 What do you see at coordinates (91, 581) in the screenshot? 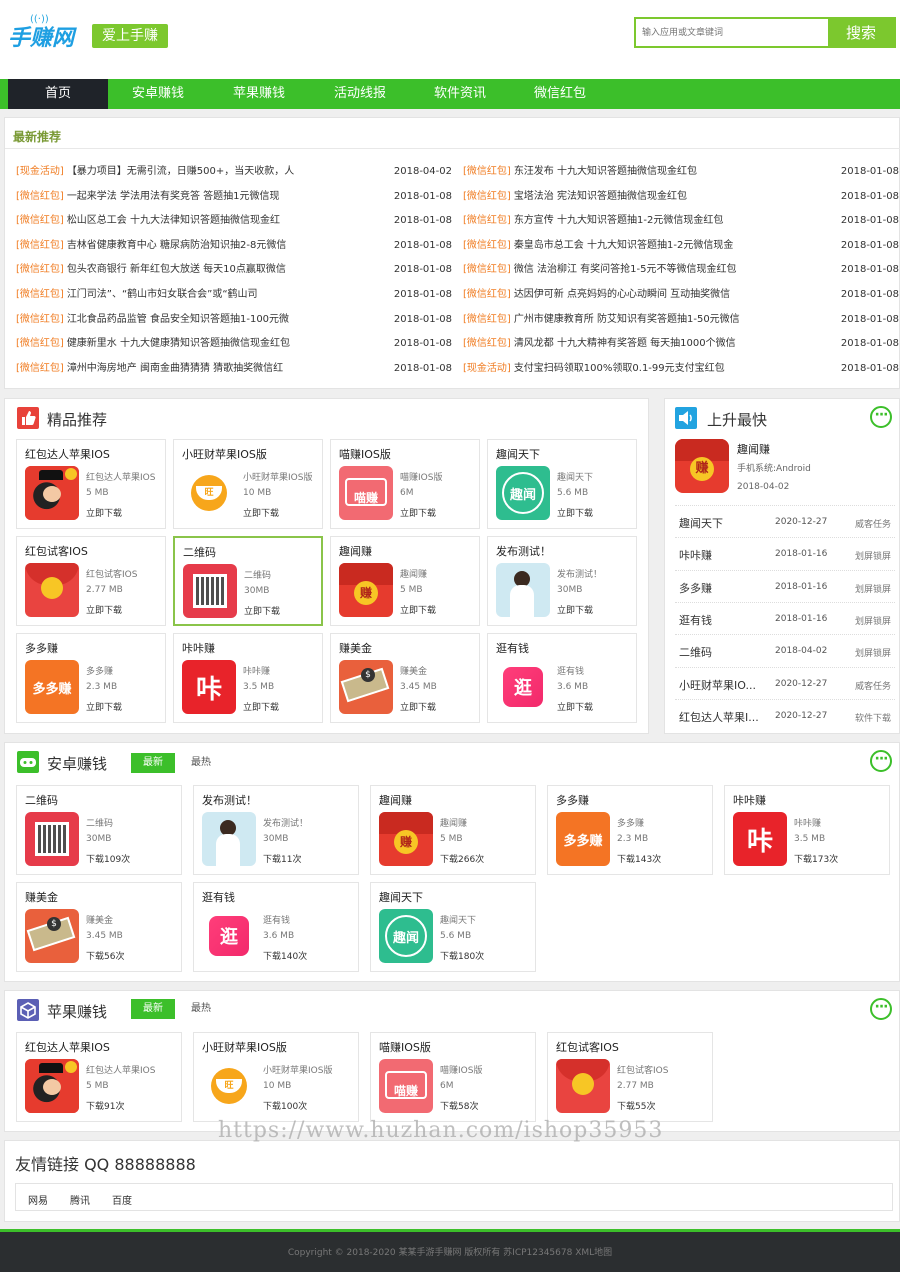
I see `app-card: 红包试客IOS 红包试客IOS 2.77 MB 立即下载` at bounding box center [91, 581].